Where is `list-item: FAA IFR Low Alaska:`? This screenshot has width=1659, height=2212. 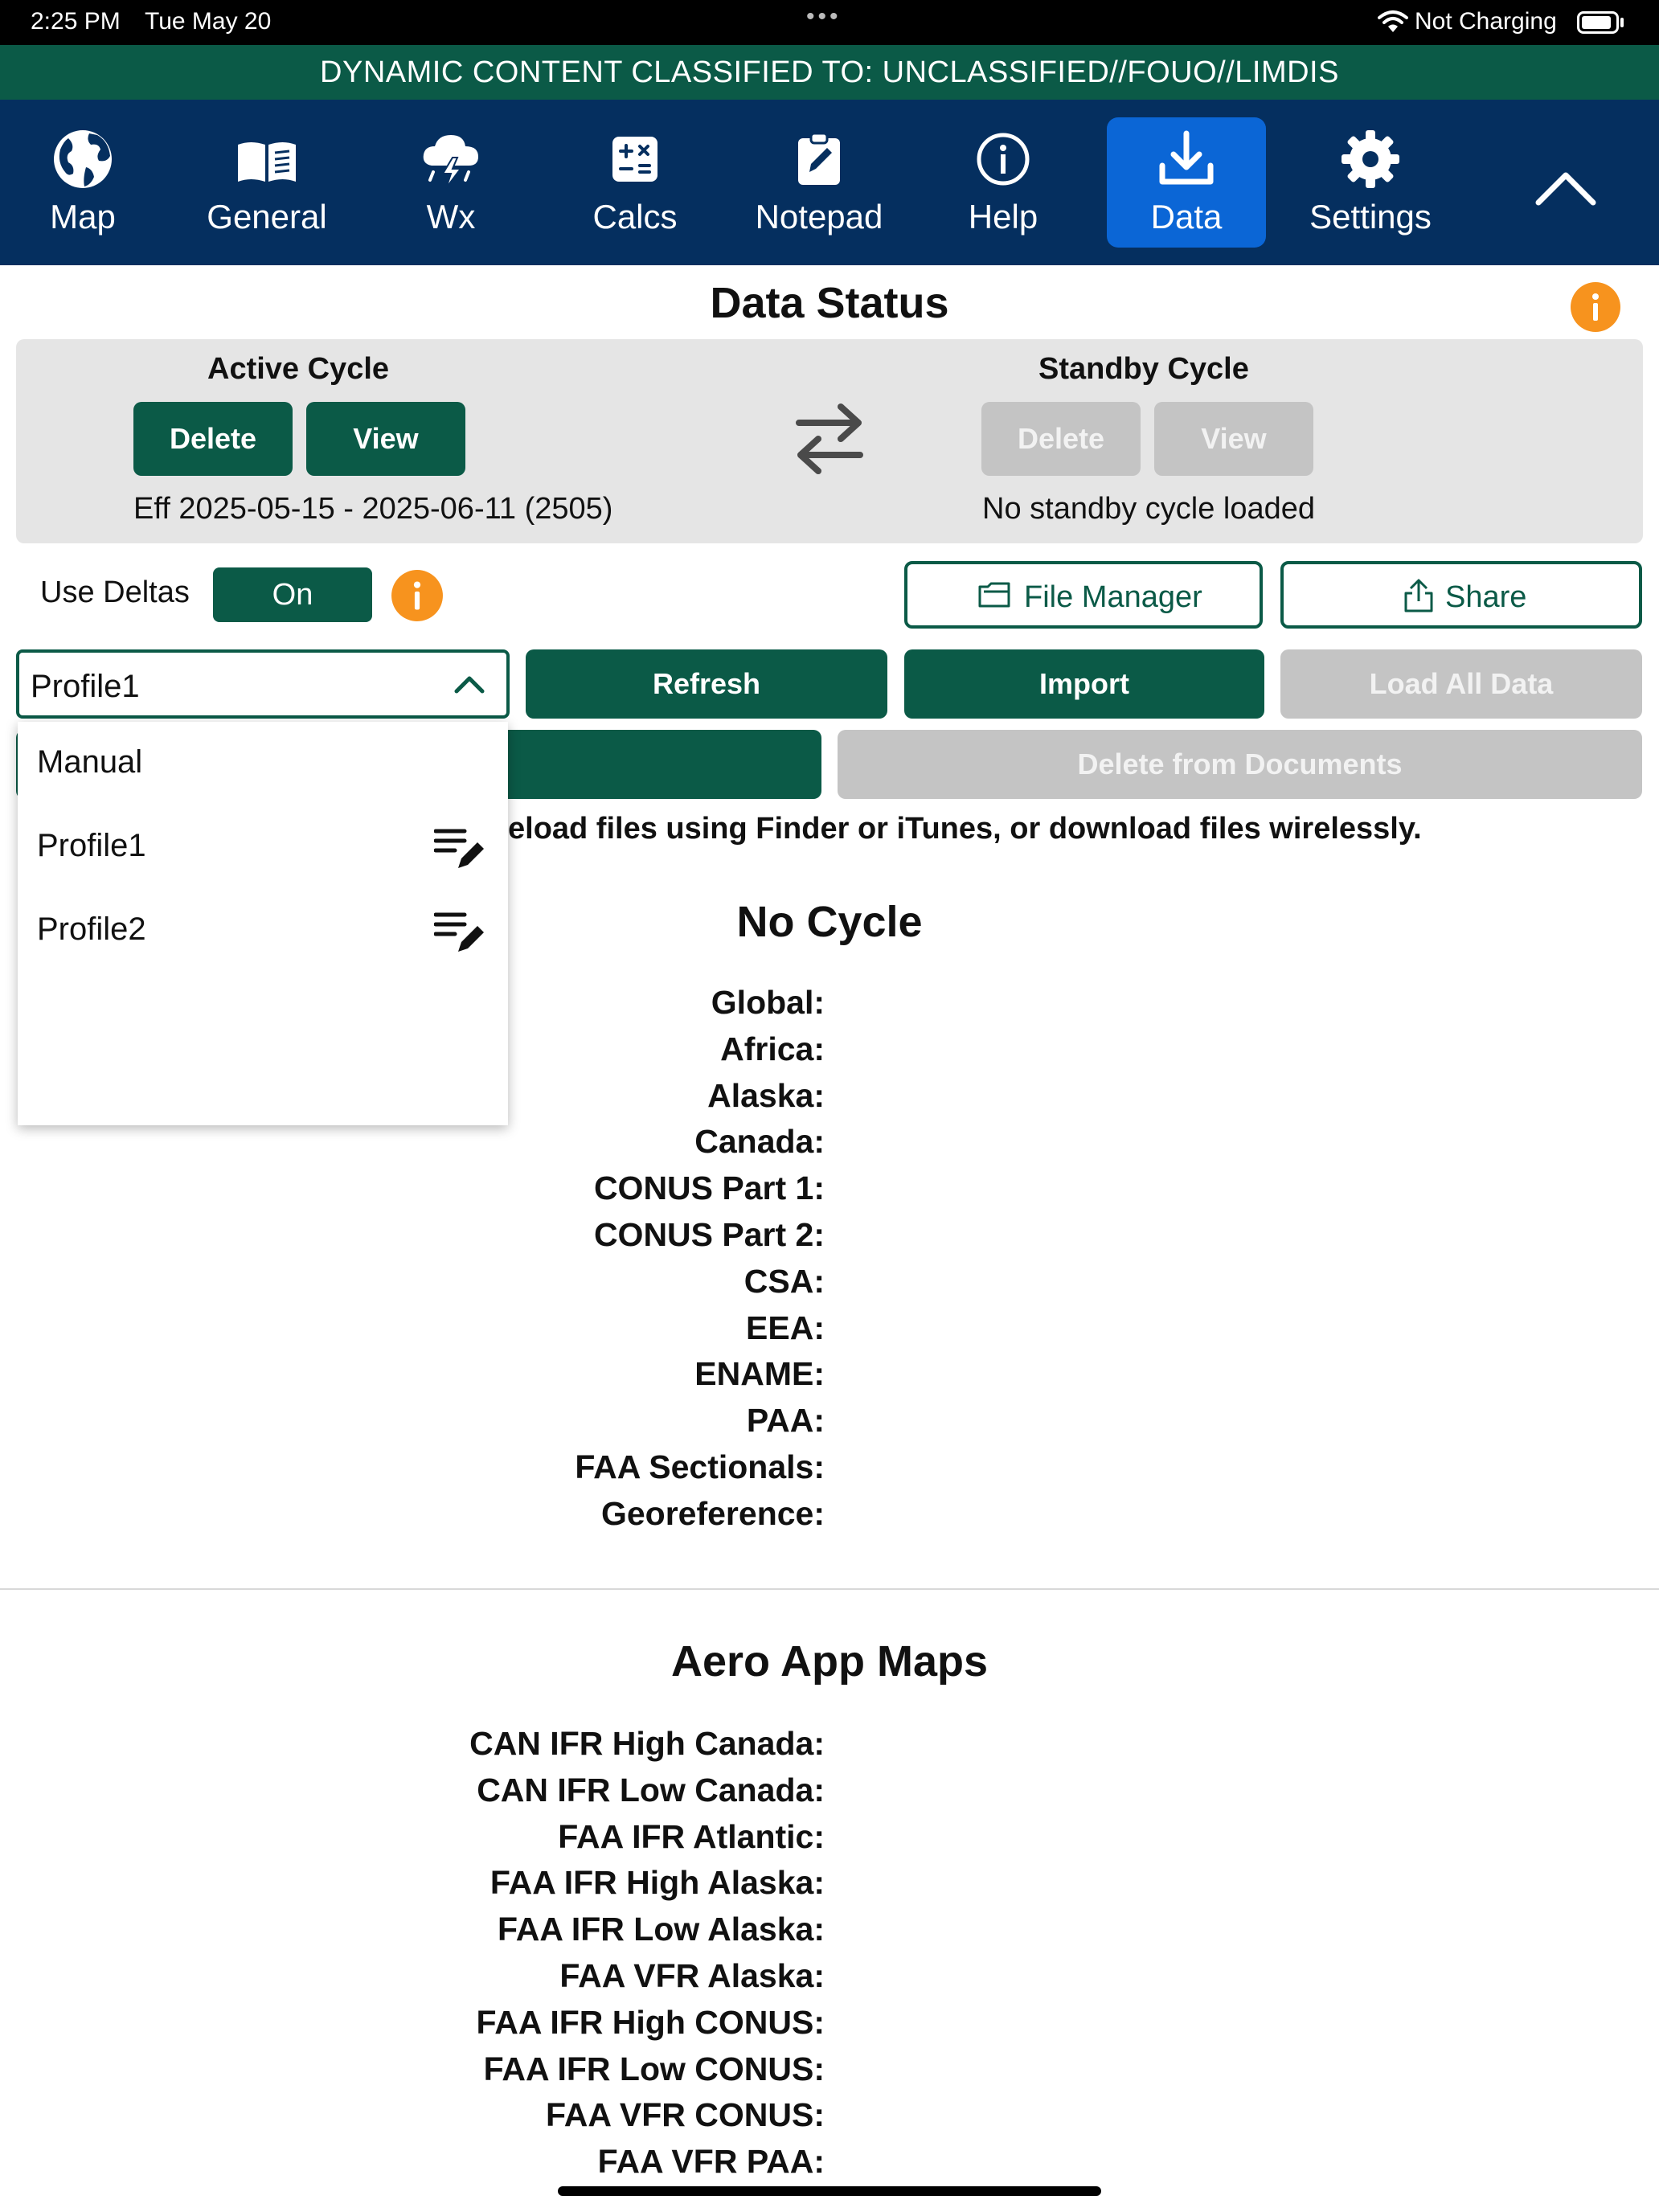 list-item: FAA IFR Low Alaska: is located at coordinates (661, 1929).